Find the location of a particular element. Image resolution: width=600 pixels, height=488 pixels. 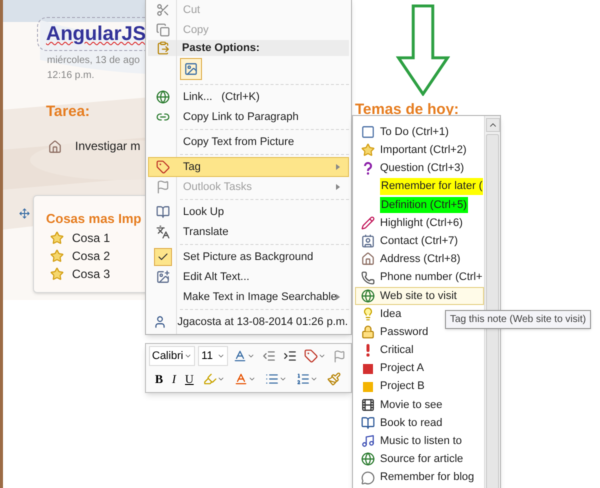

page-date: miércoles, 13 de ago is located at coordinates (93, 61).